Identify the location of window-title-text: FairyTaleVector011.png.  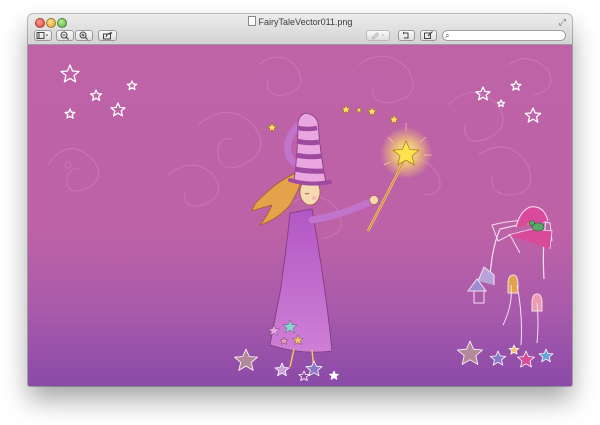
(305, 22).